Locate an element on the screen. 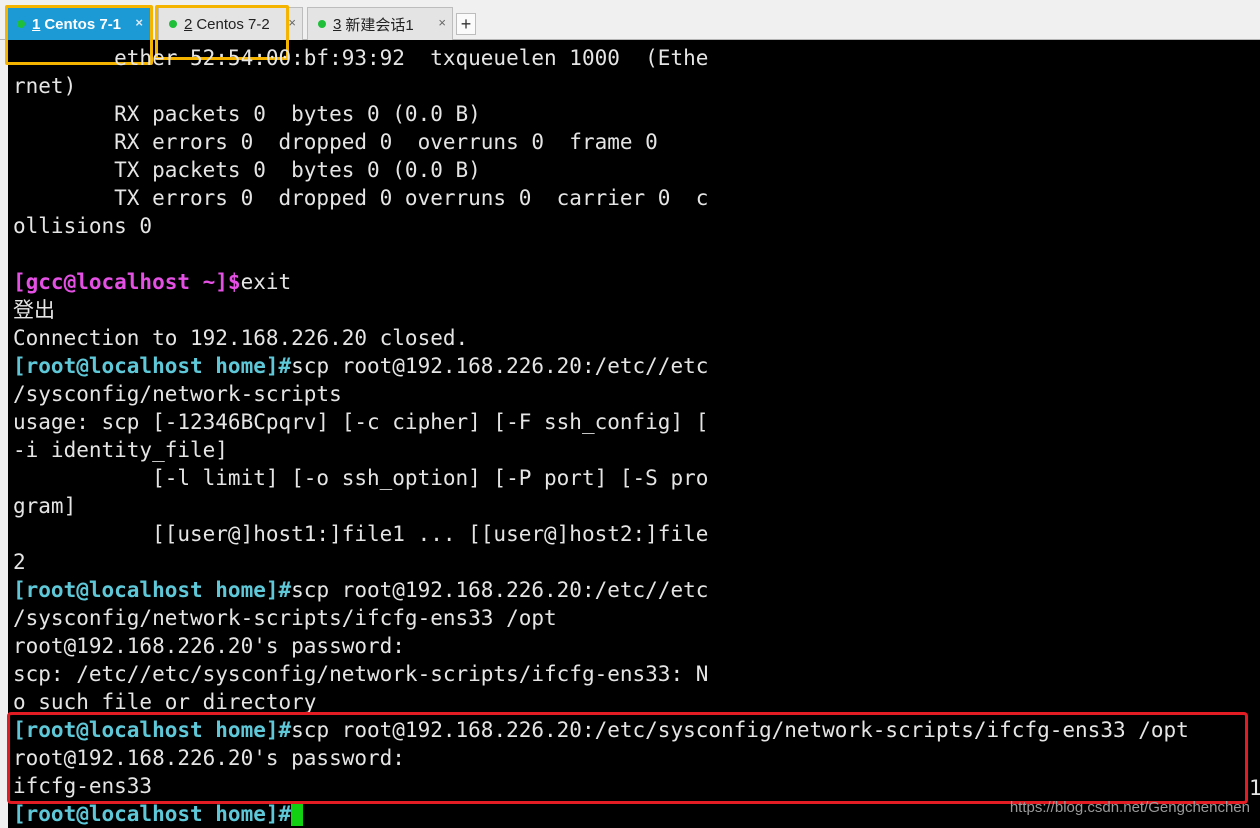  terminal-line: RX packets 0 bytes 0 (0.0 B) is located at coordinates (247, 114).